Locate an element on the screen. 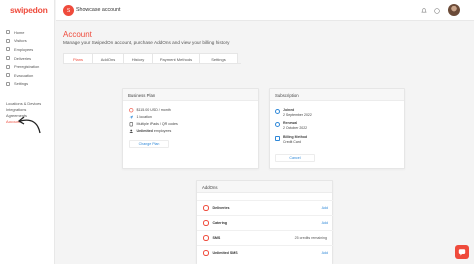 This screenshot has height=264, width=474. add-unlimited-sms-button: Add is located at coordinates (325, 253).